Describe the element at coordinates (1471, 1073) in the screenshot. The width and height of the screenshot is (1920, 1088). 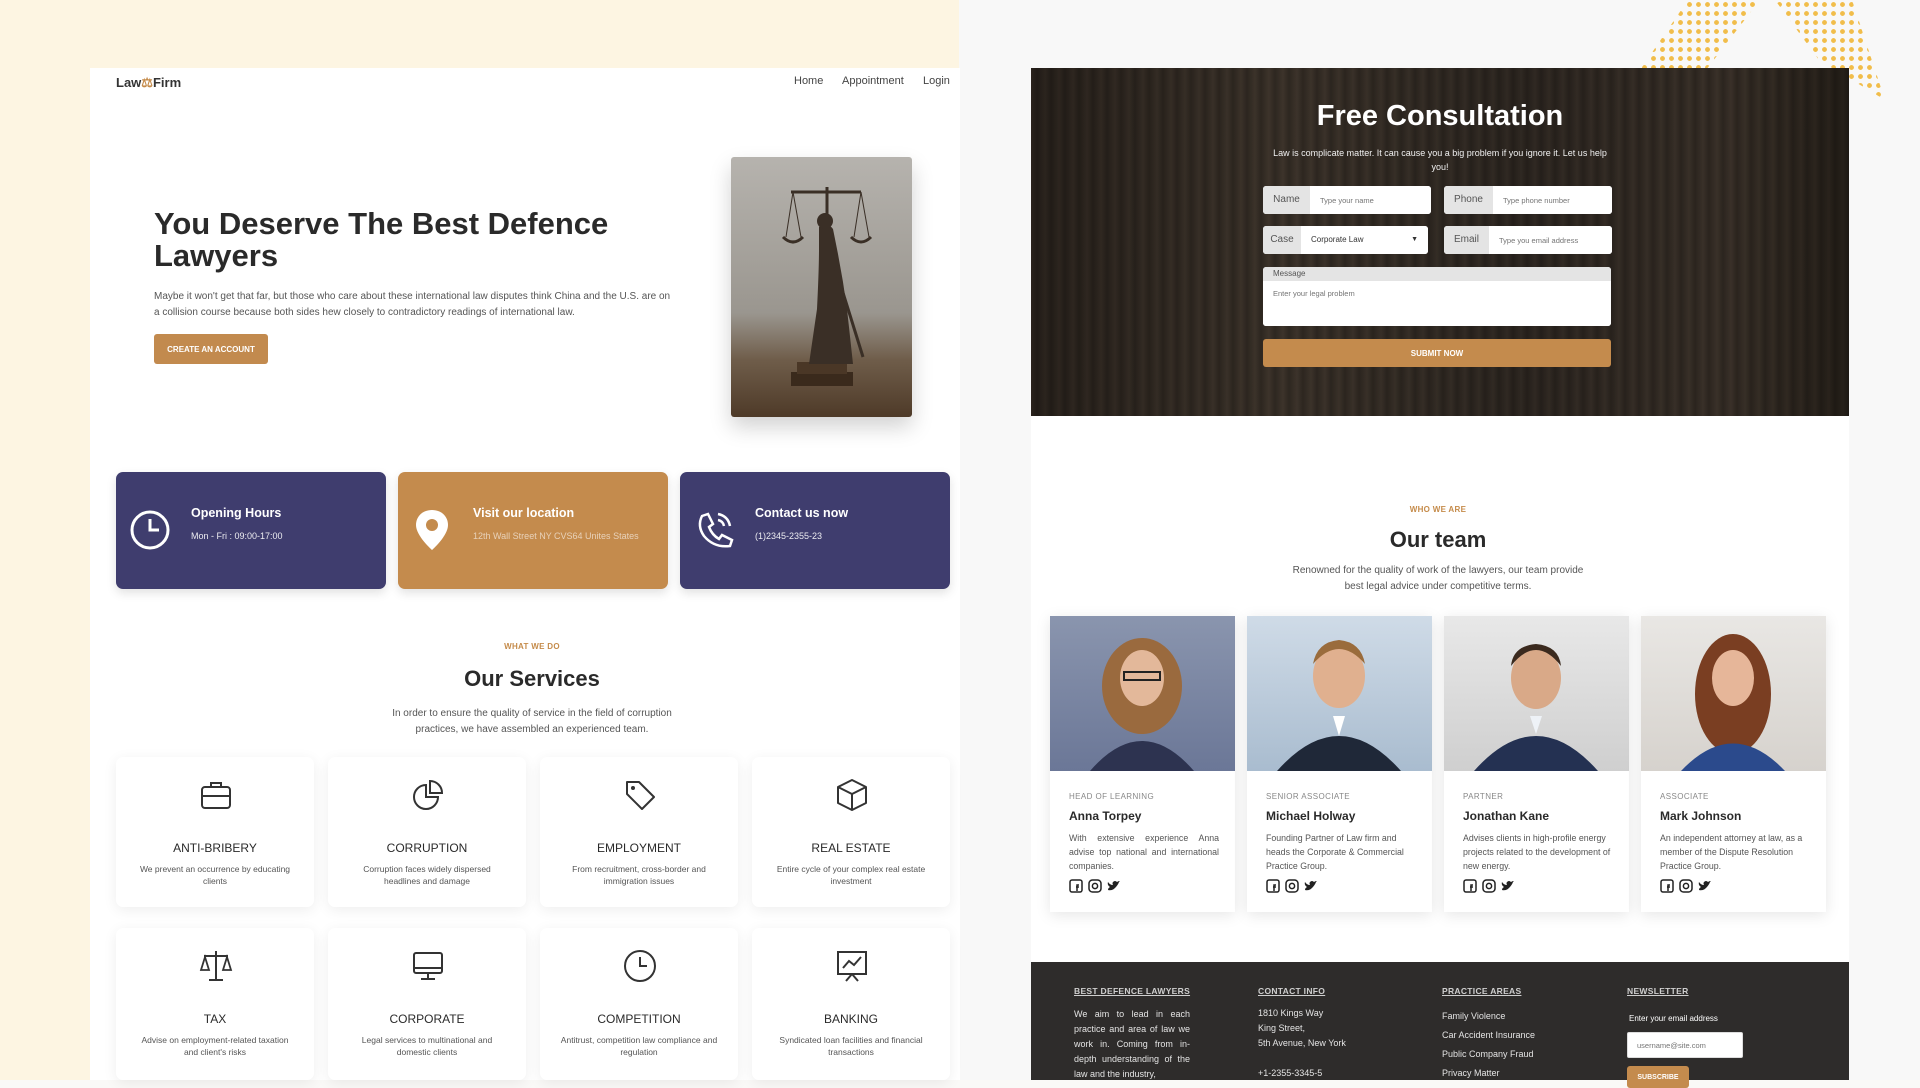
I see `footer-practice-link: Privacy Matter` at that location.